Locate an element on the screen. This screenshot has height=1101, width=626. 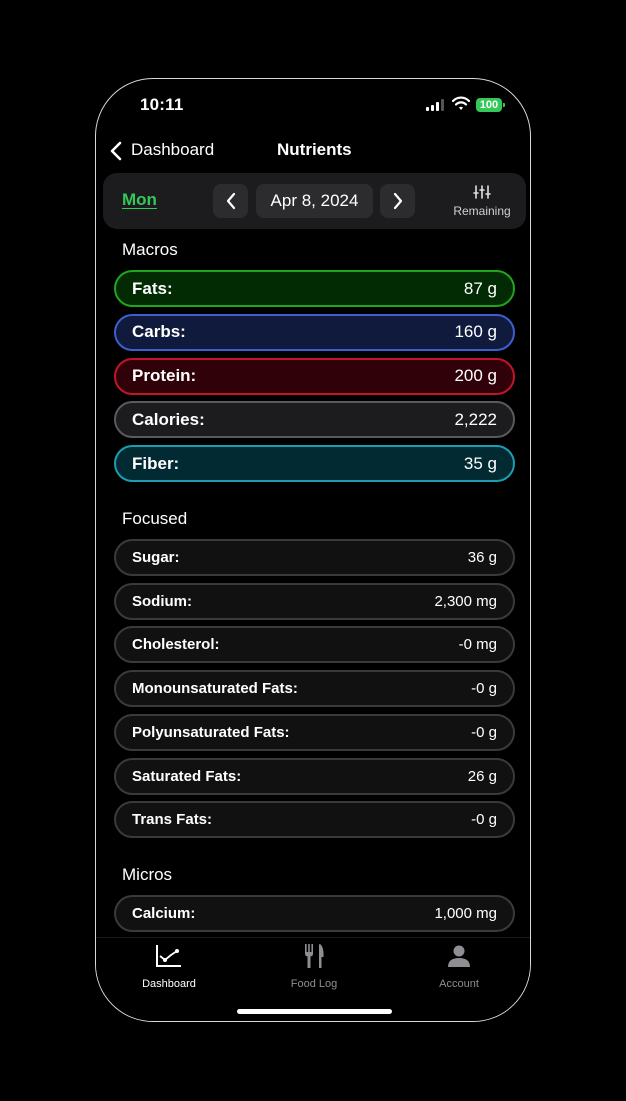
next-day-button is located at coordinates (397, 201).